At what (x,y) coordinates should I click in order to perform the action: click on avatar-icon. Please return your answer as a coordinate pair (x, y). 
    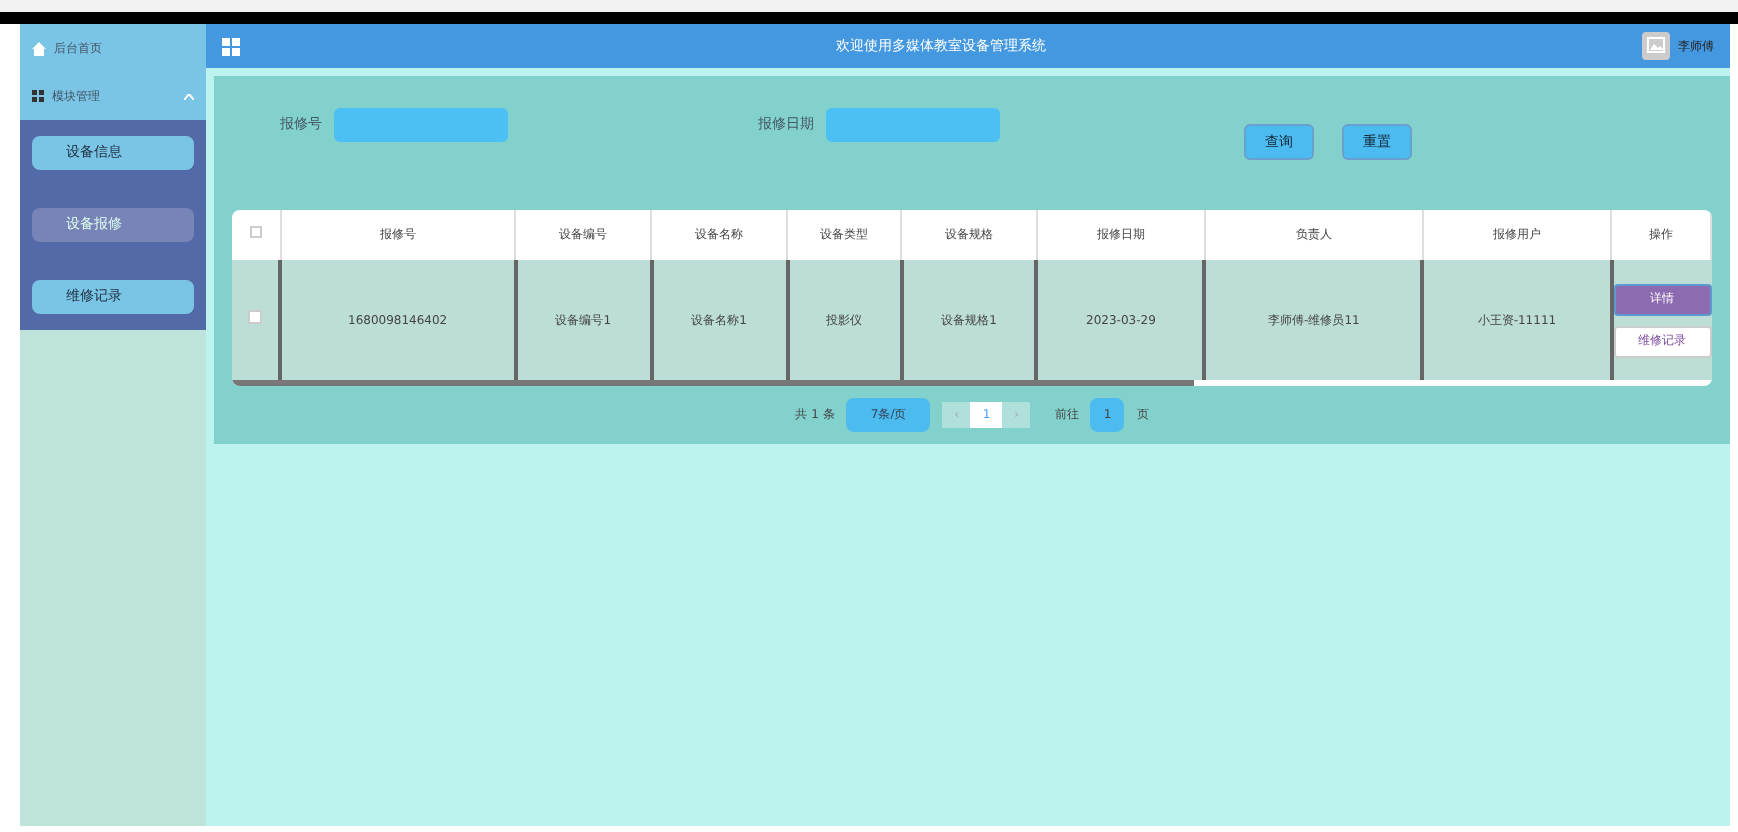
    Looking at the image, I should click on (1656, 46).